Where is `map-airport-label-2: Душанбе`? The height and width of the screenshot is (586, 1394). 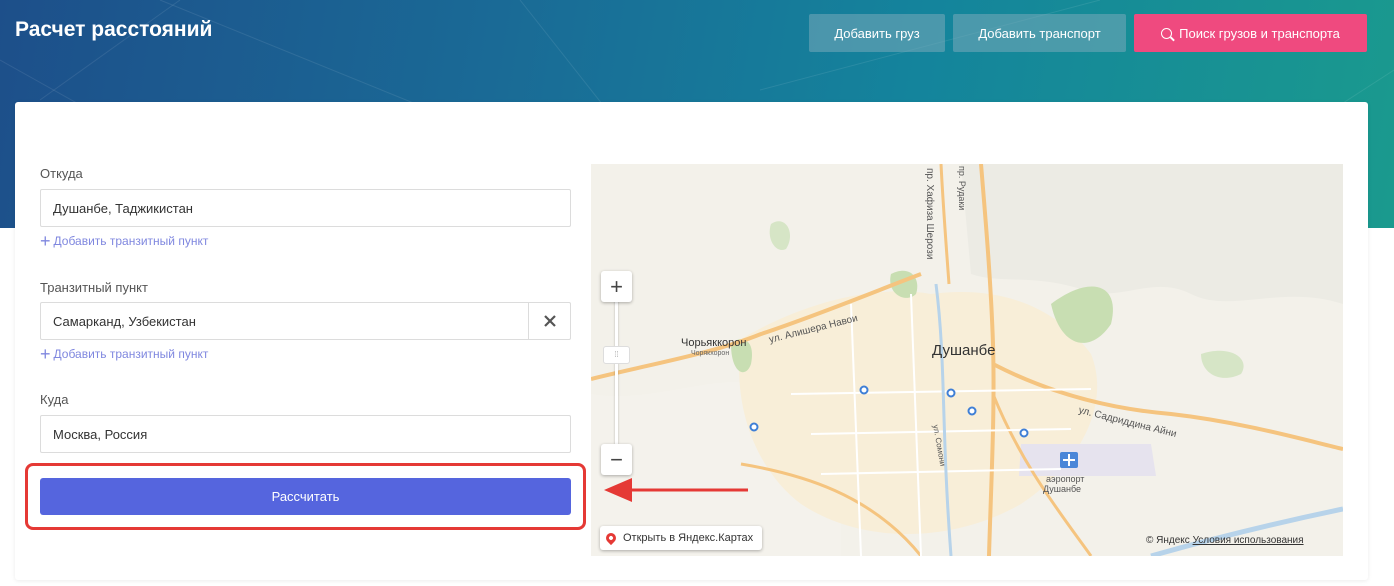 map-airport-label-2: Душанбе is located at coordinates (1062, 489).